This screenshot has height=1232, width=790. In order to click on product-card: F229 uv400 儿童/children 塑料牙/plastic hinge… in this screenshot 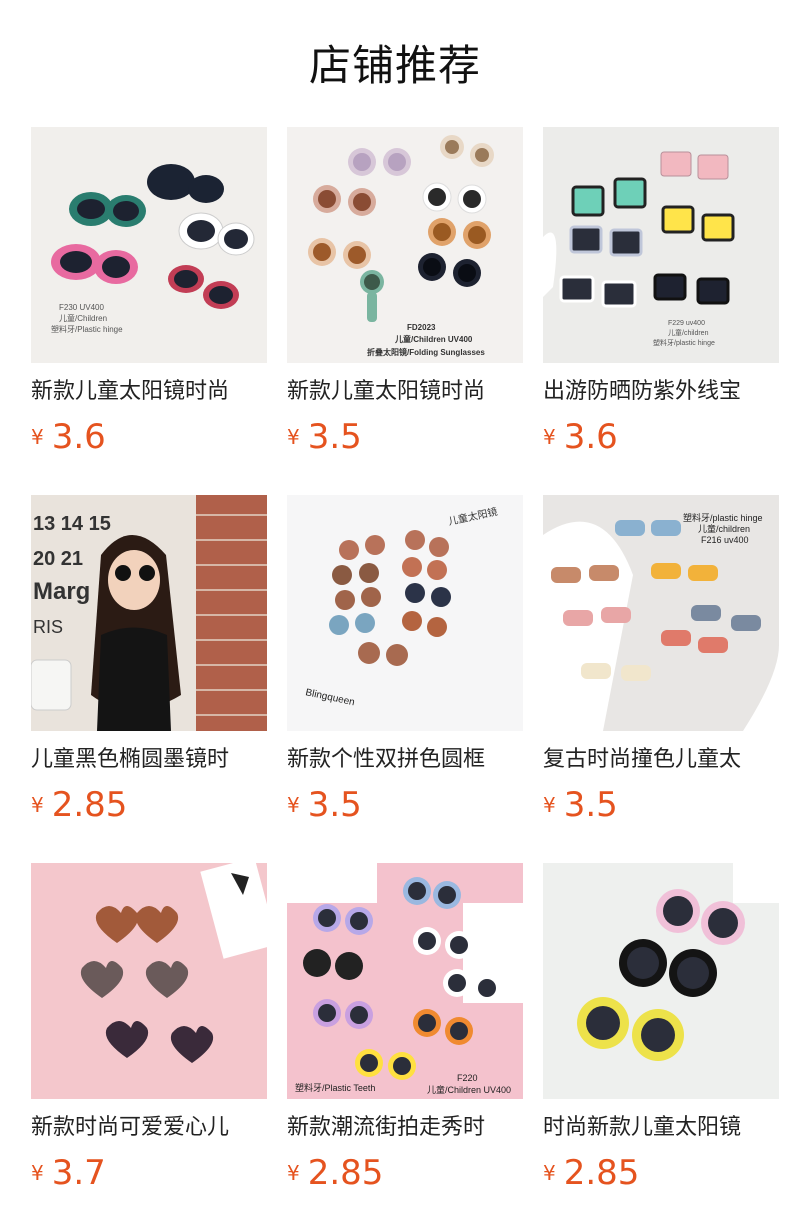, I will do `click(661, 292)`.